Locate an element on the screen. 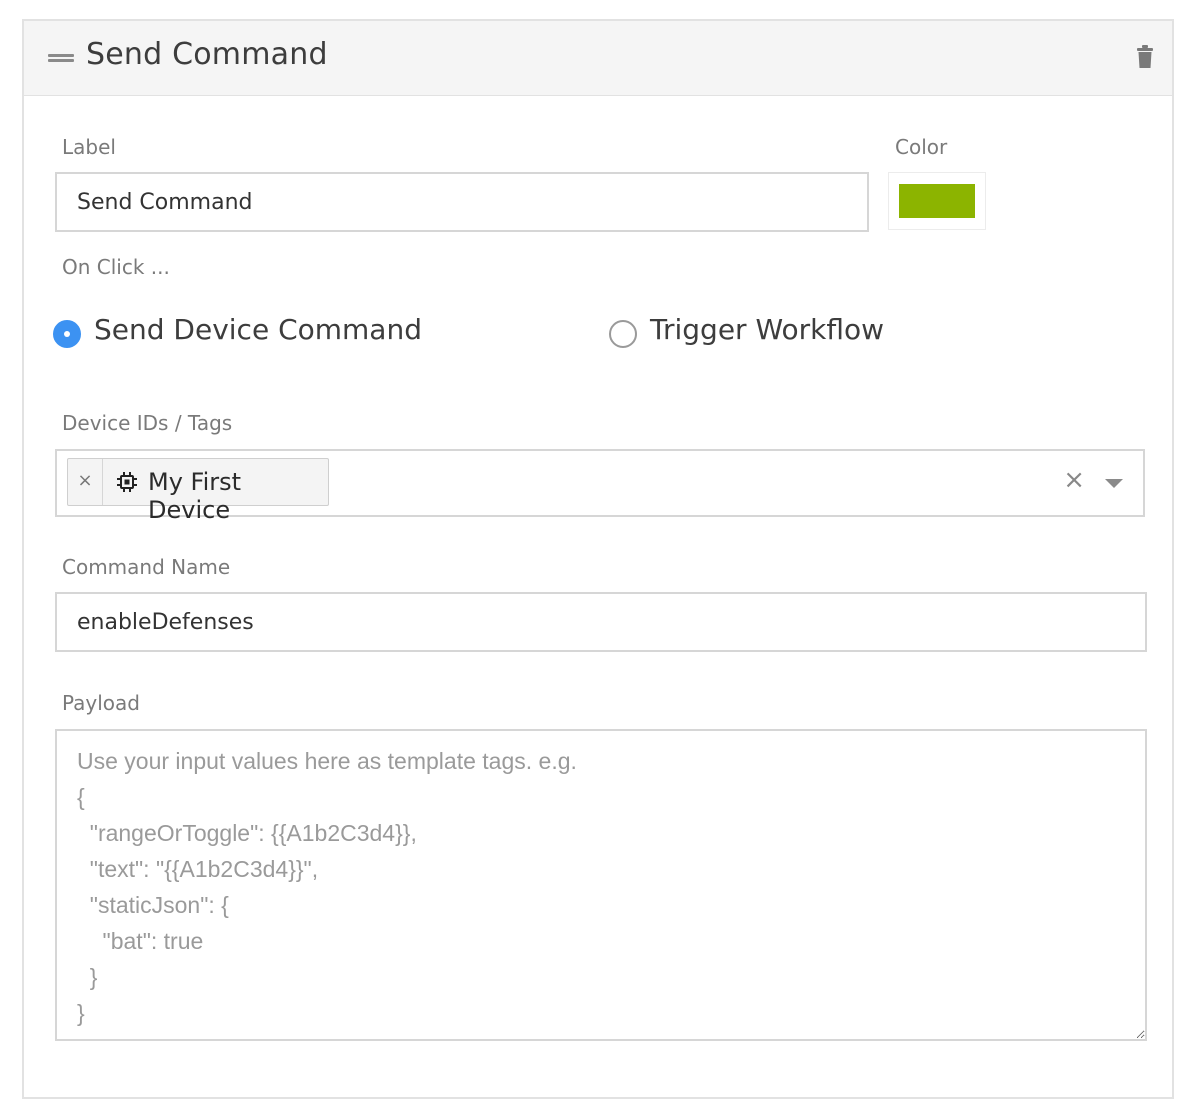 This screenshot has width=1200, height=1120. device-ids-label: Device IDs / Tags is located at coordinates (147, 423).